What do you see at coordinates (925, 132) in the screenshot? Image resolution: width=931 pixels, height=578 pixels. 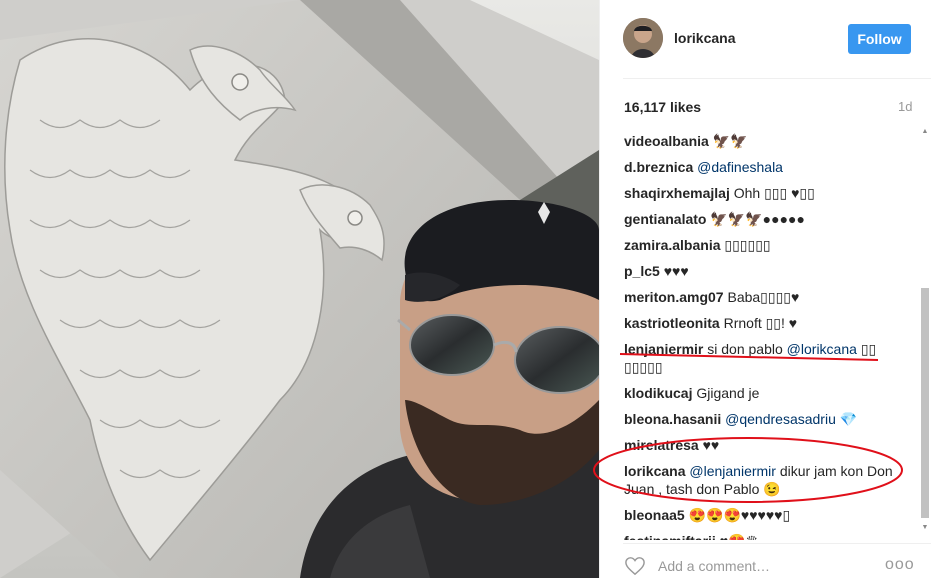 I see `scroll-up-arrow-icon: ▲` at bounding box center [925, 132].